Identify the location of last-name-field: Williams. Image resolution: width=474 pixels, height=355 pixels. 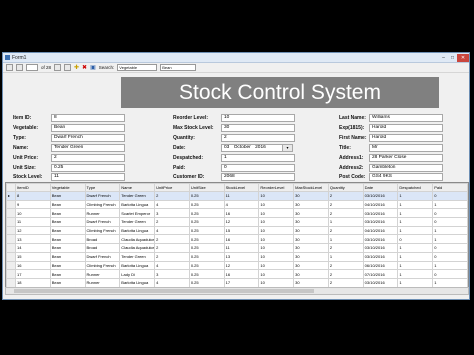
(406, 118).